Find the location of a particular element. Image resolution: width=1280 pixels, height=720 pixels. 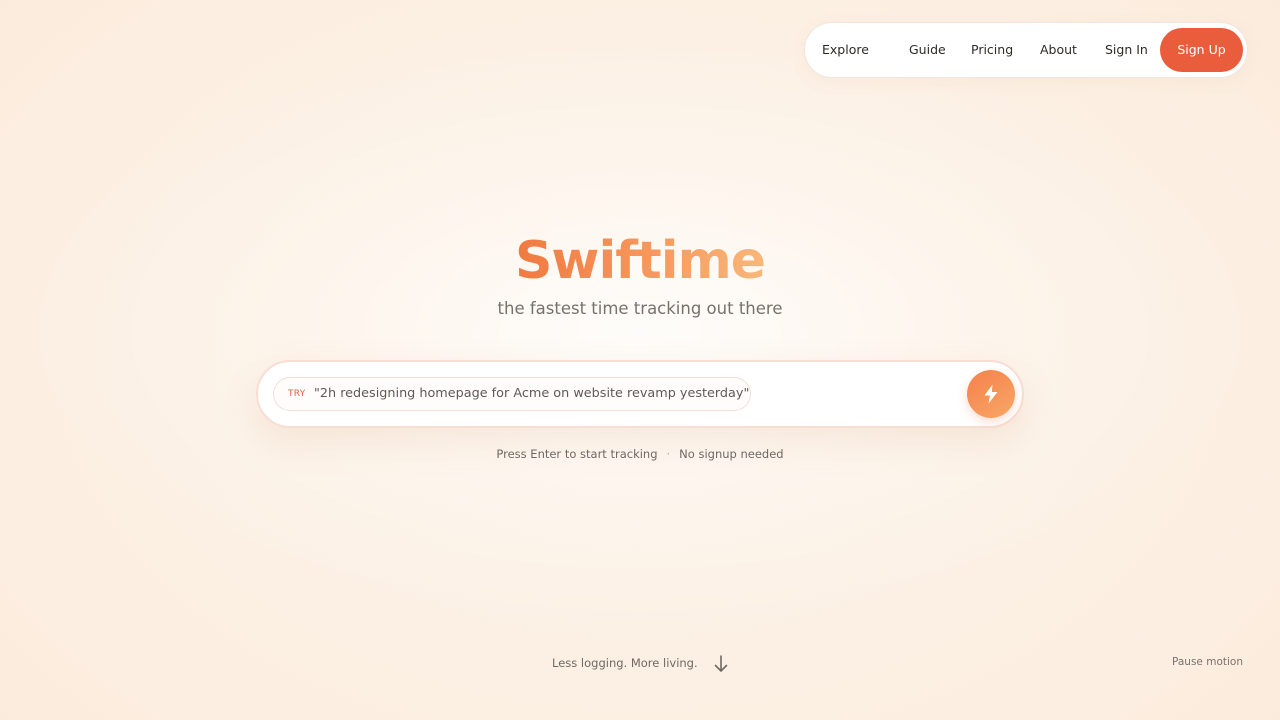

hero-subtitle: the fastest time tracking out there is located at coordinates (640, 308).